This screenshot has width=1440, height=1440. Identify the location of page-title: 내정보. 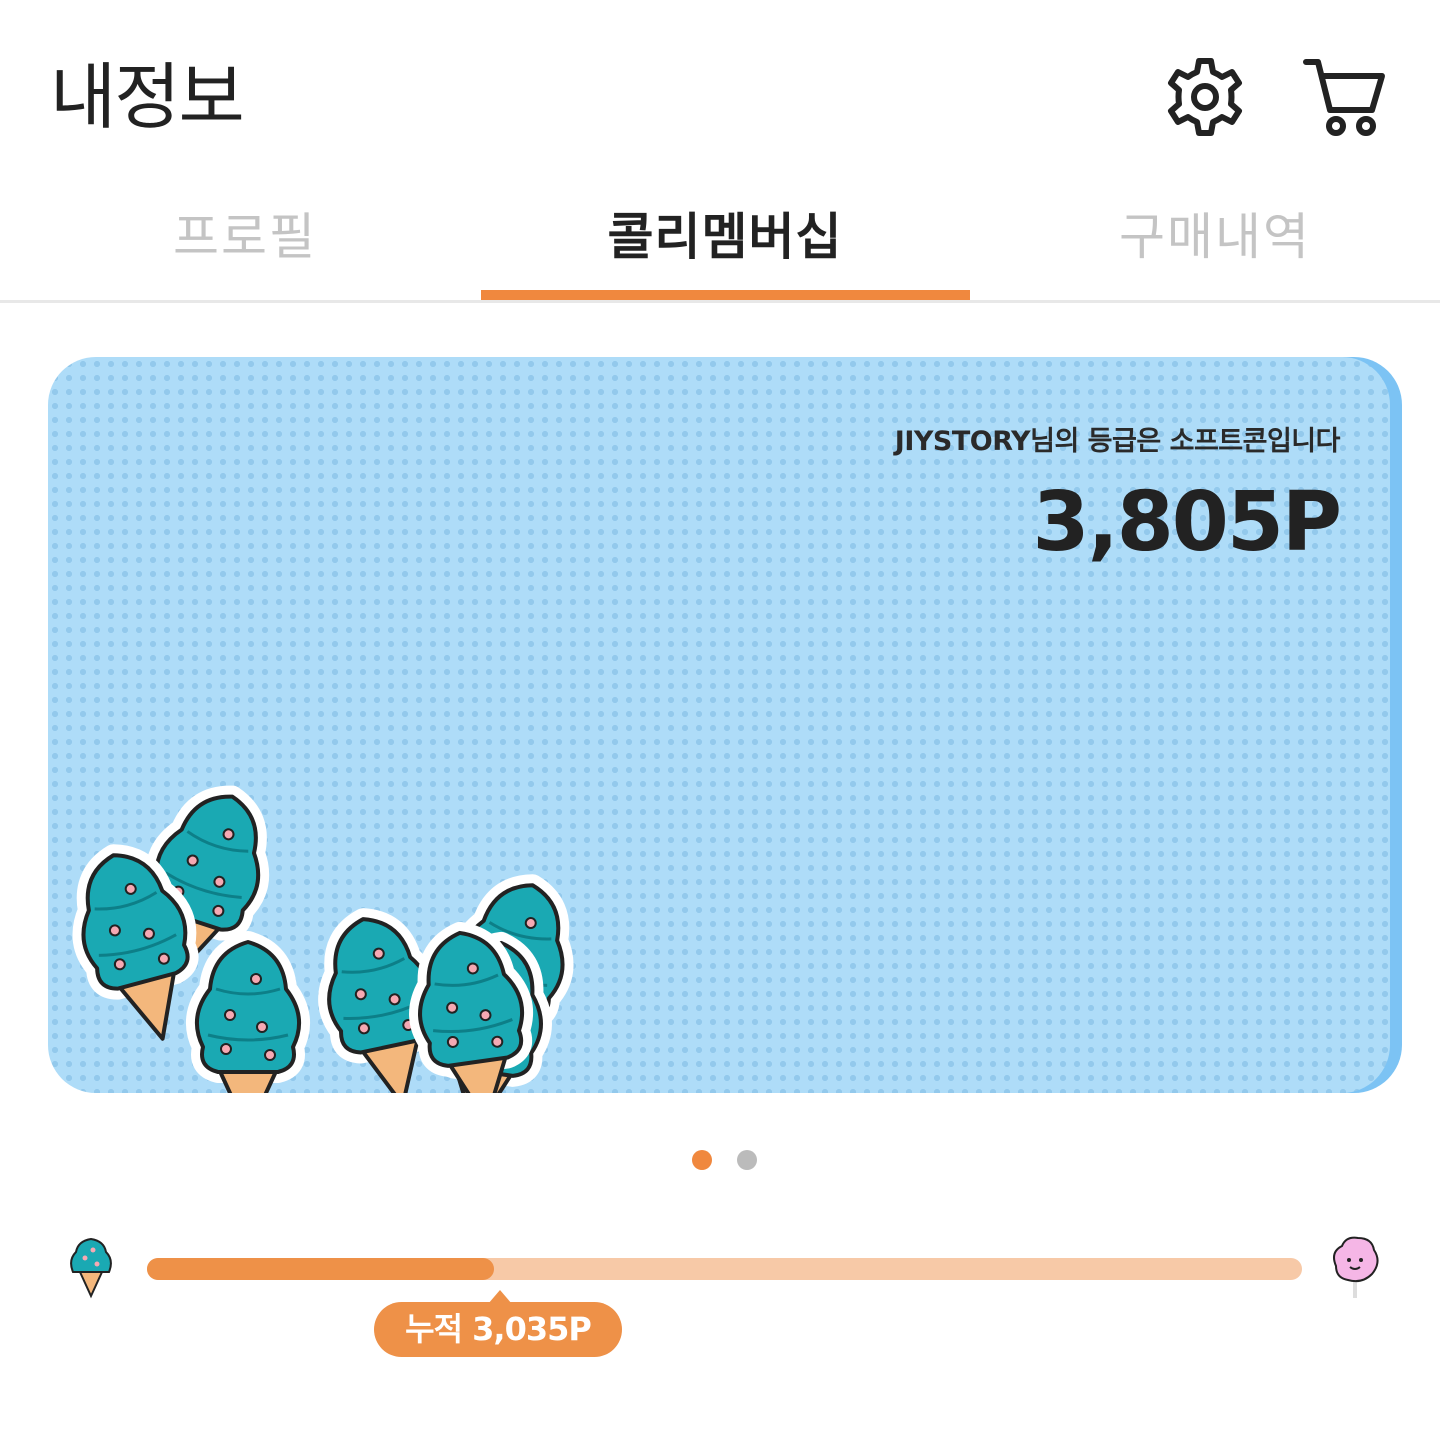
(147, 97).